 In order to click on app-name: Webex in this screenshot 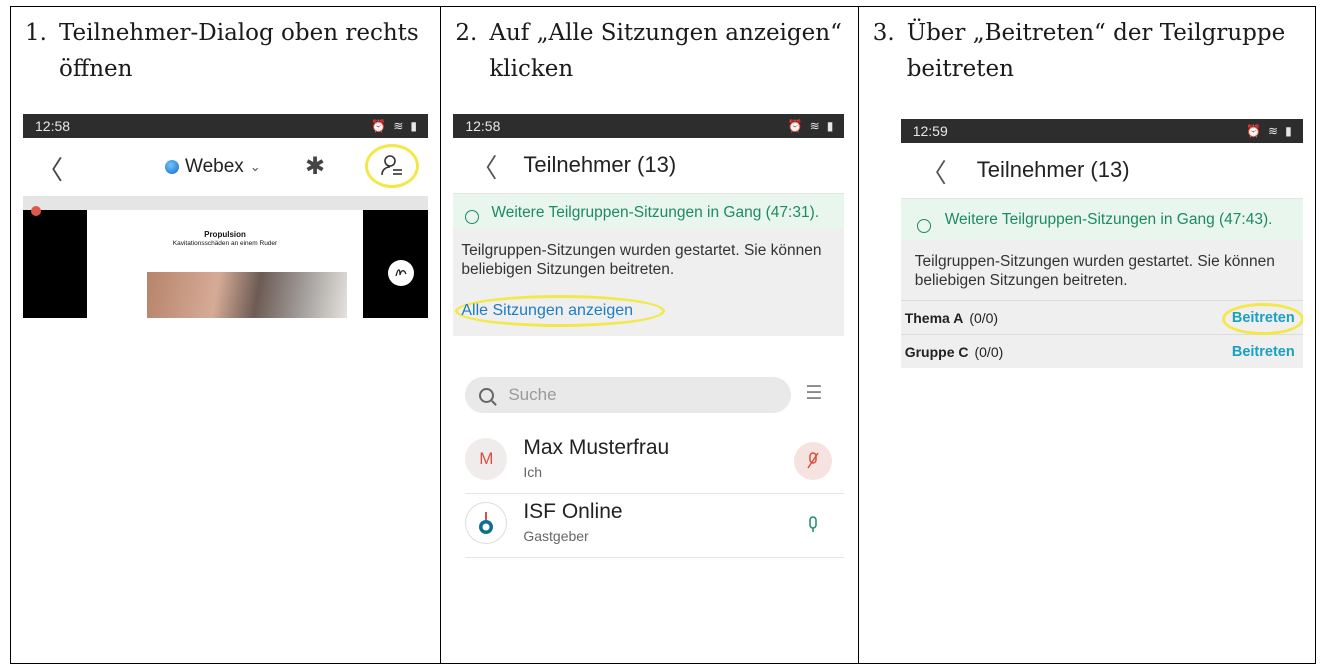, I will do `click(214, 166)`.